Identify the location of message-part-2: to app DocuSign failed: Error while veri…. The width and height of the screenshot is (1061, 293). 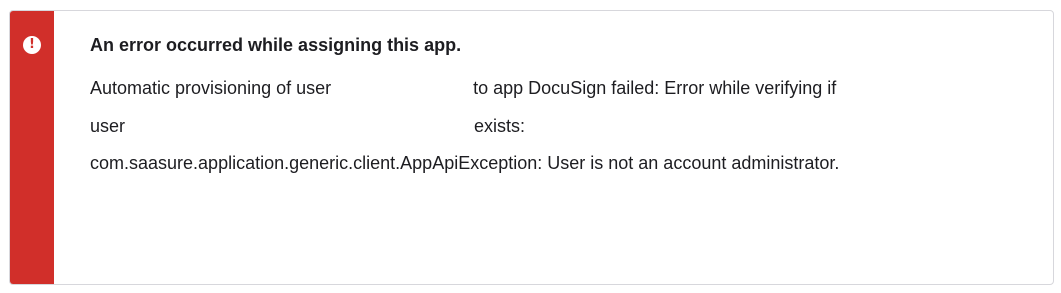
(655, 88).